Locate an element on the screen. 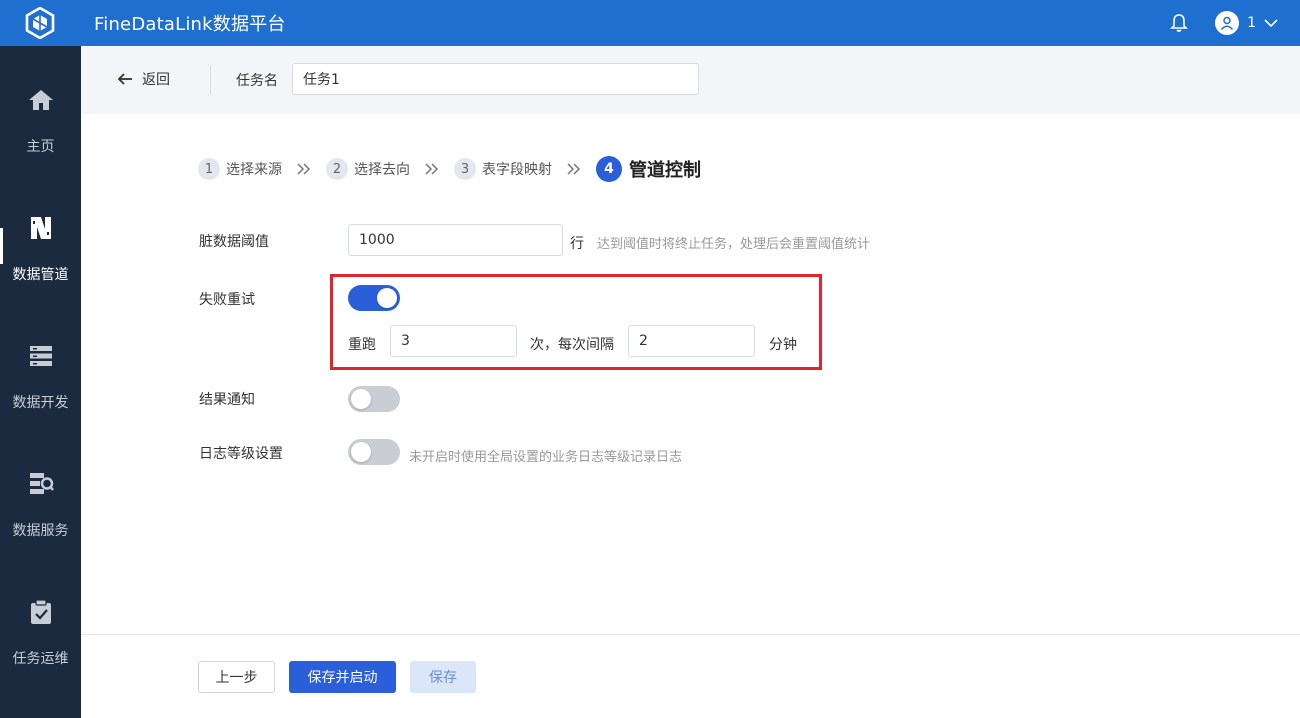 The width and height of the screenshot is (1300, 718). step-number: 4 is located at coordinates (609, 169).